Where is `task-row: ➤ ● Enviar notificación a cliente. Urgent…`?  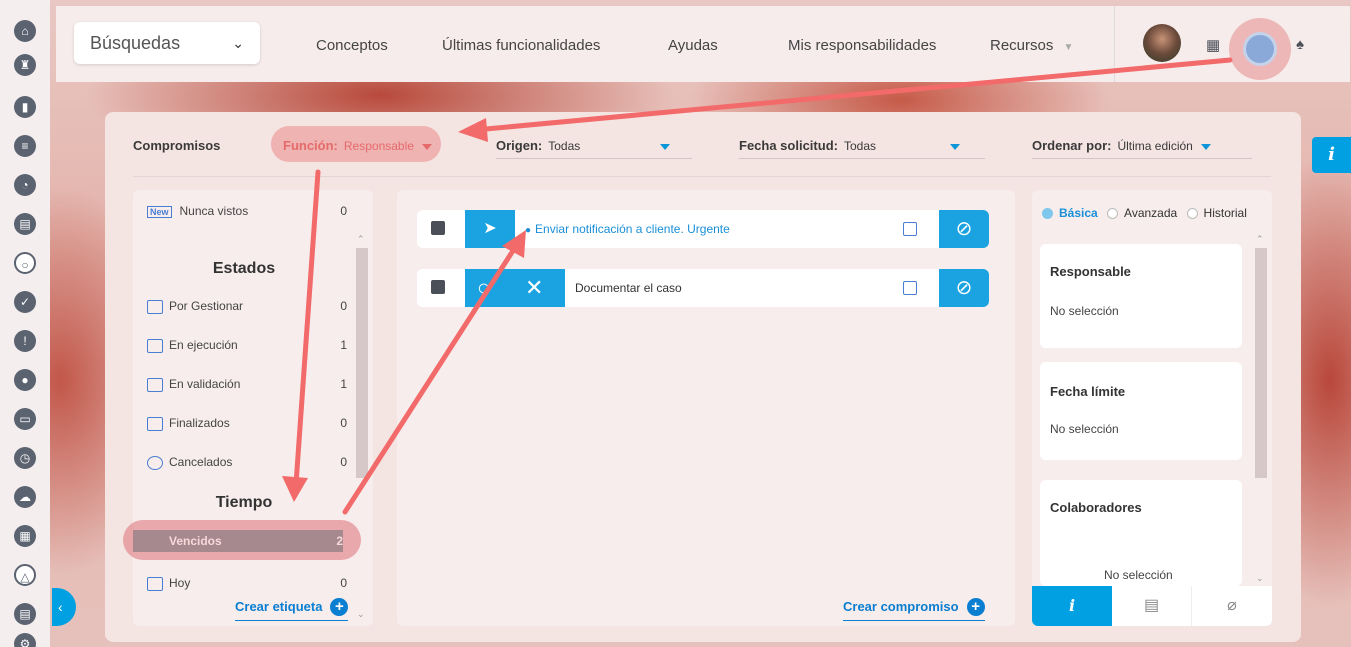
task-row: ➤ ● Enviar notificación a cliente. Urgent… is located at coordinates (703, 229).